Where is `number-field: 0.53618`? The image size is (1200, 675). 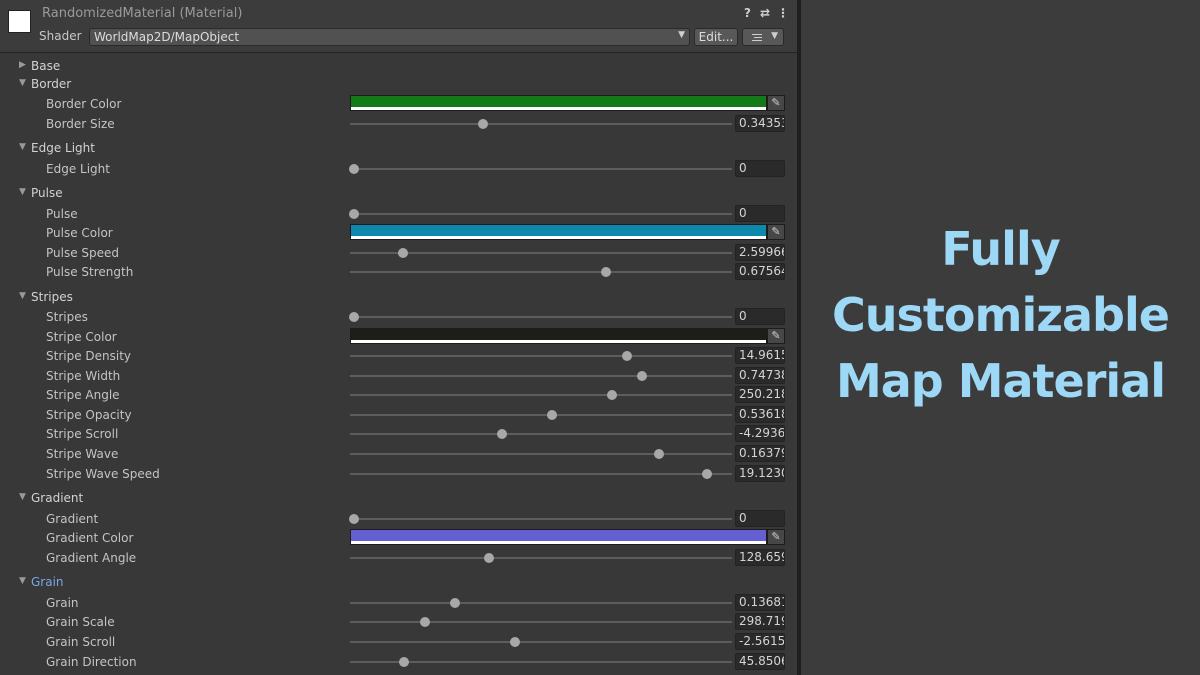 number-field: 0.53618 is located at coordinates (760, 414).